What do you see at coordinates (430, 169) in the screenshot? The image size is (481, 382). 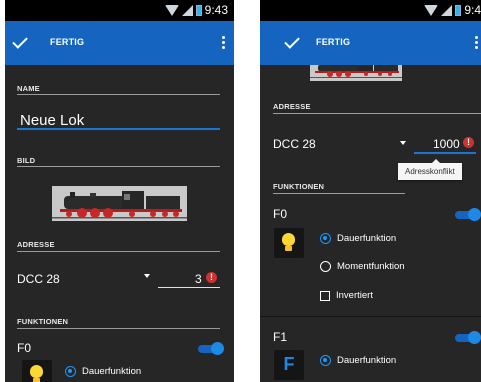 I see `address-conflict-tooltip: Adresskonflikt` at bounding box center [430, 169].